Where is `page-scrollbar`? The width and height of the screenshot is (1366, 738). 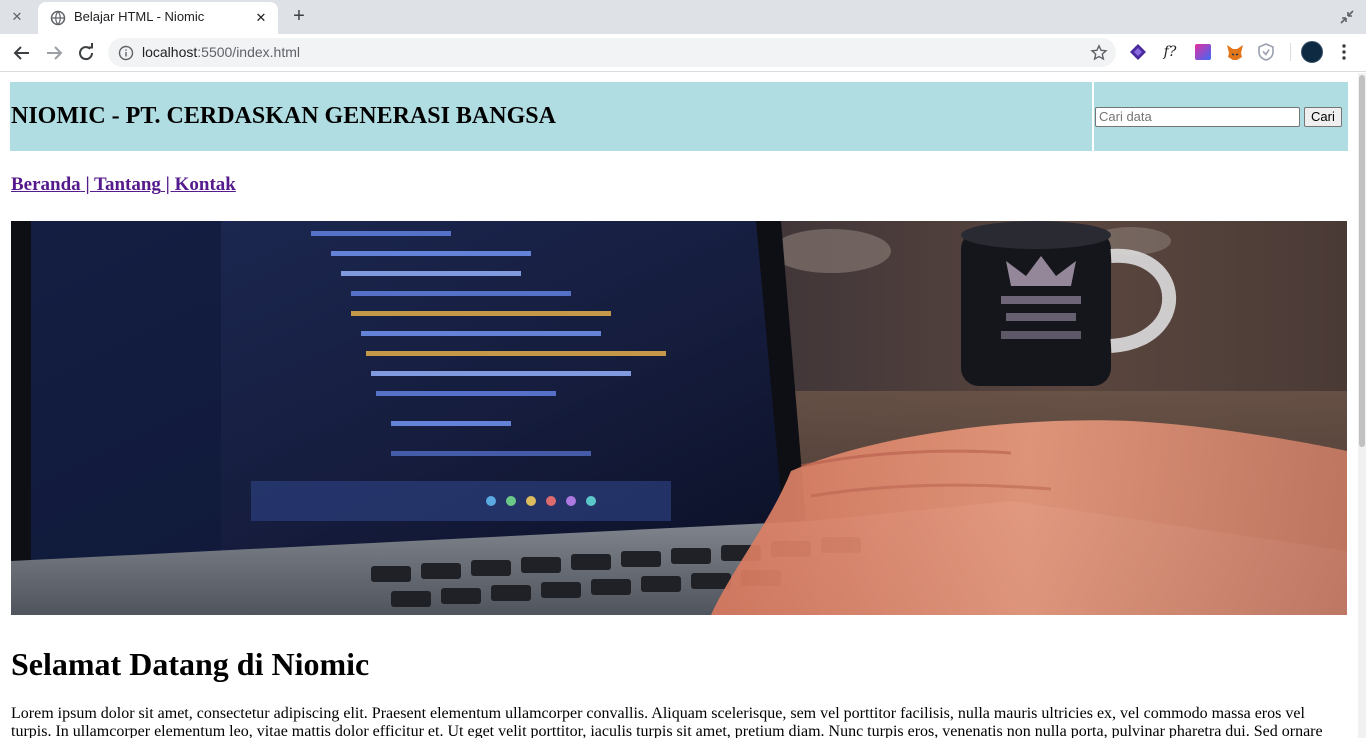
page-scrollbar is located at coordinates (1362, 405).